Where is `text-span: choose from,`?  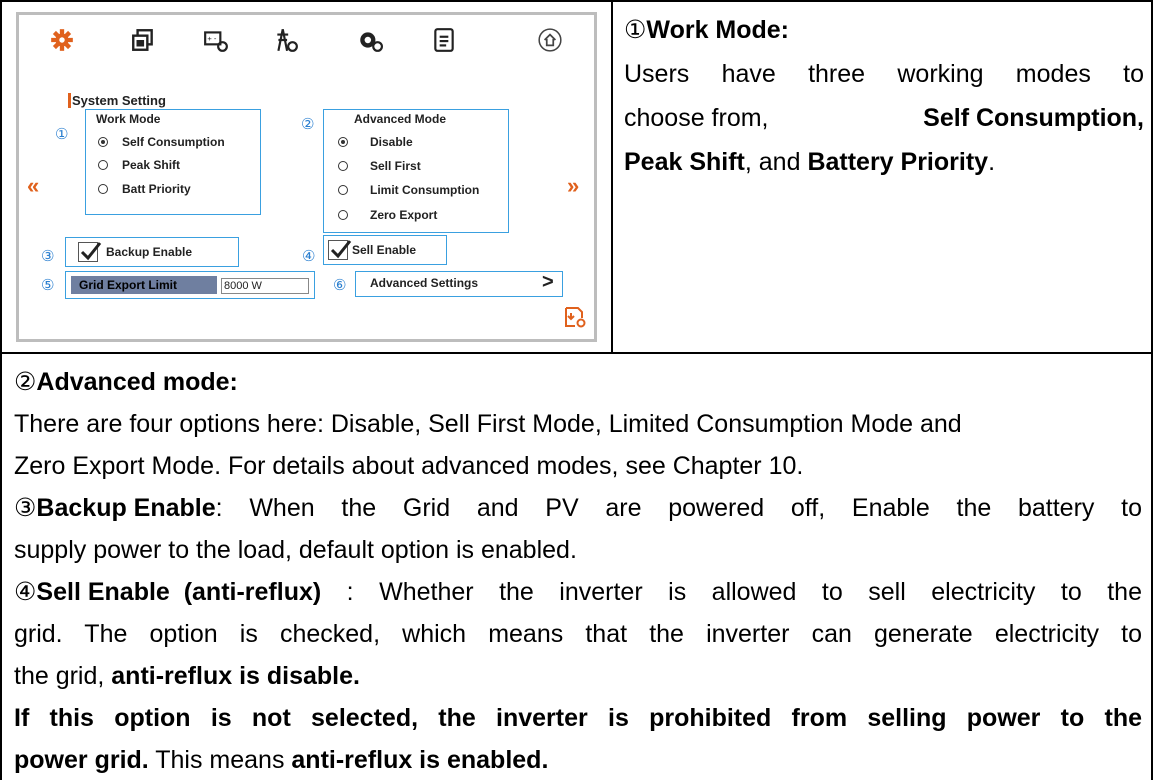
text-span: choose from, is located at coordinates (696, 118).